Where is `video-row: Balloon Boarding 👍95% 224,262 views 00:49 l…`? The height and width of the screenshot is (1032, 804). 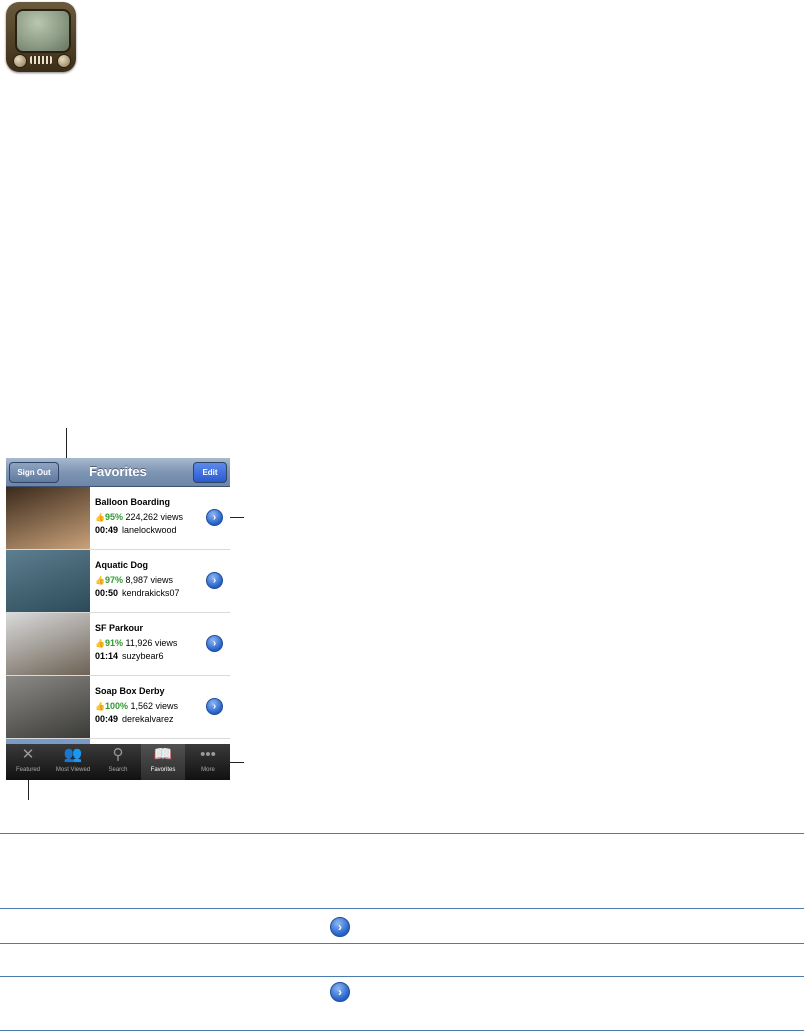
video-row: Balloon Boarding 👍95% 224,262 views 00:49 l… is located at coordinates (118, 518).